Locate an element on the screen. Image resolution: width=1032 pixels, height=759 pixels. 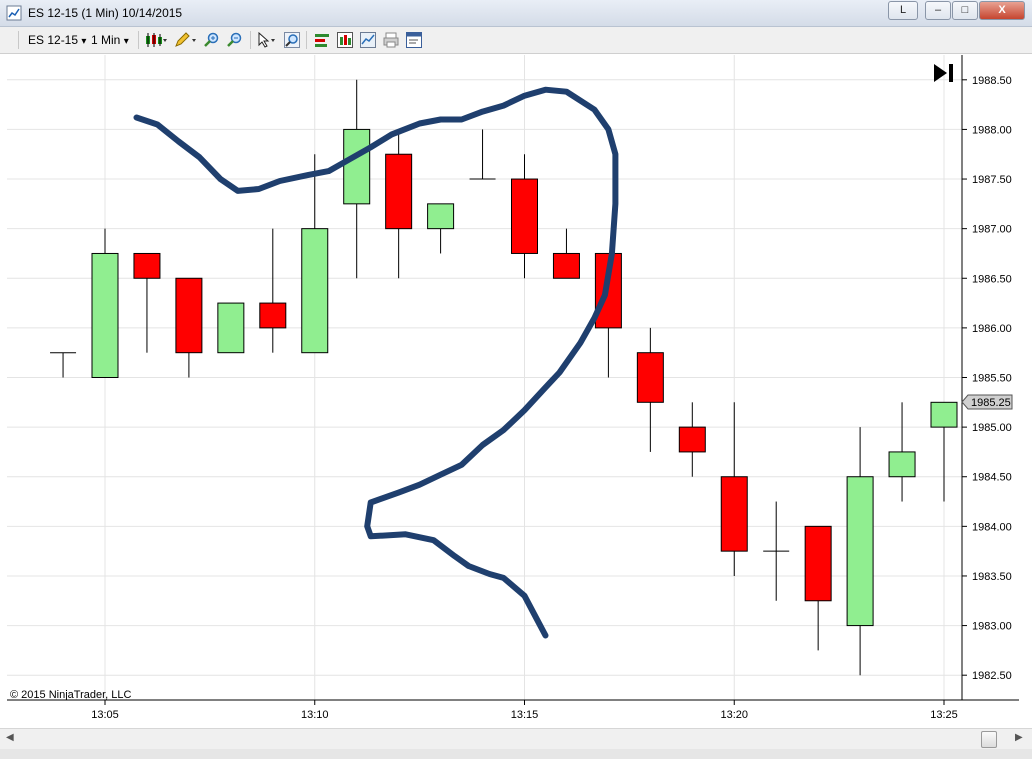
magnifier-icon is located at coordinates (292, 40).